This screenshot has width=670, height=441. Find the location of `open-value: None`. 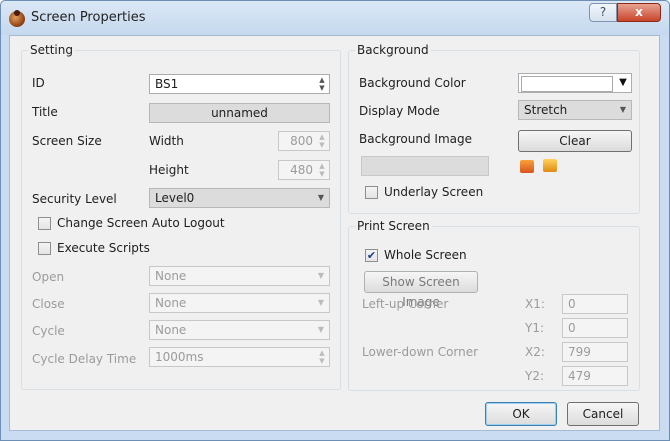

open-value: None is located at coordinates (171, 276).